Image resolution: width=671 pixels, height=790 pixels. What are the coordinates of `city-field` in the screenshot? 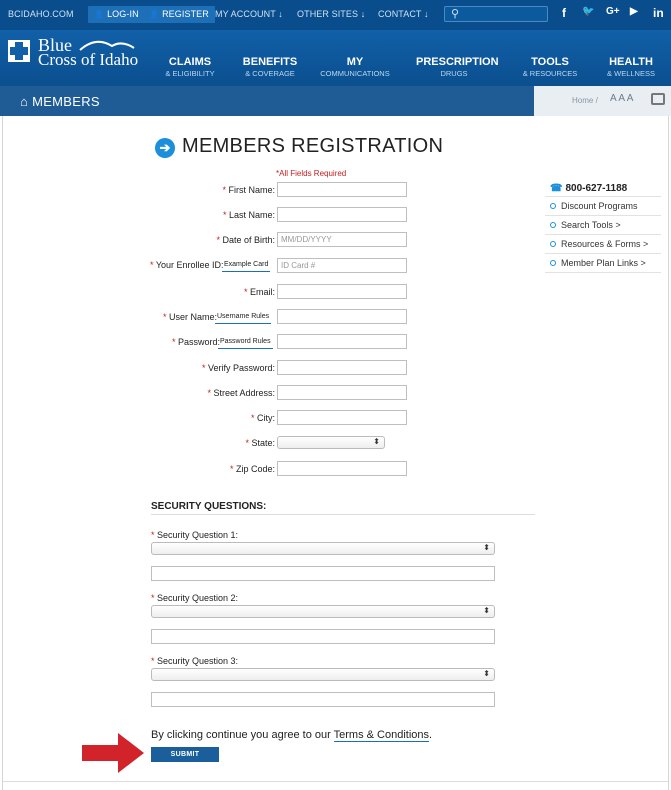 It's located at (342, 417).